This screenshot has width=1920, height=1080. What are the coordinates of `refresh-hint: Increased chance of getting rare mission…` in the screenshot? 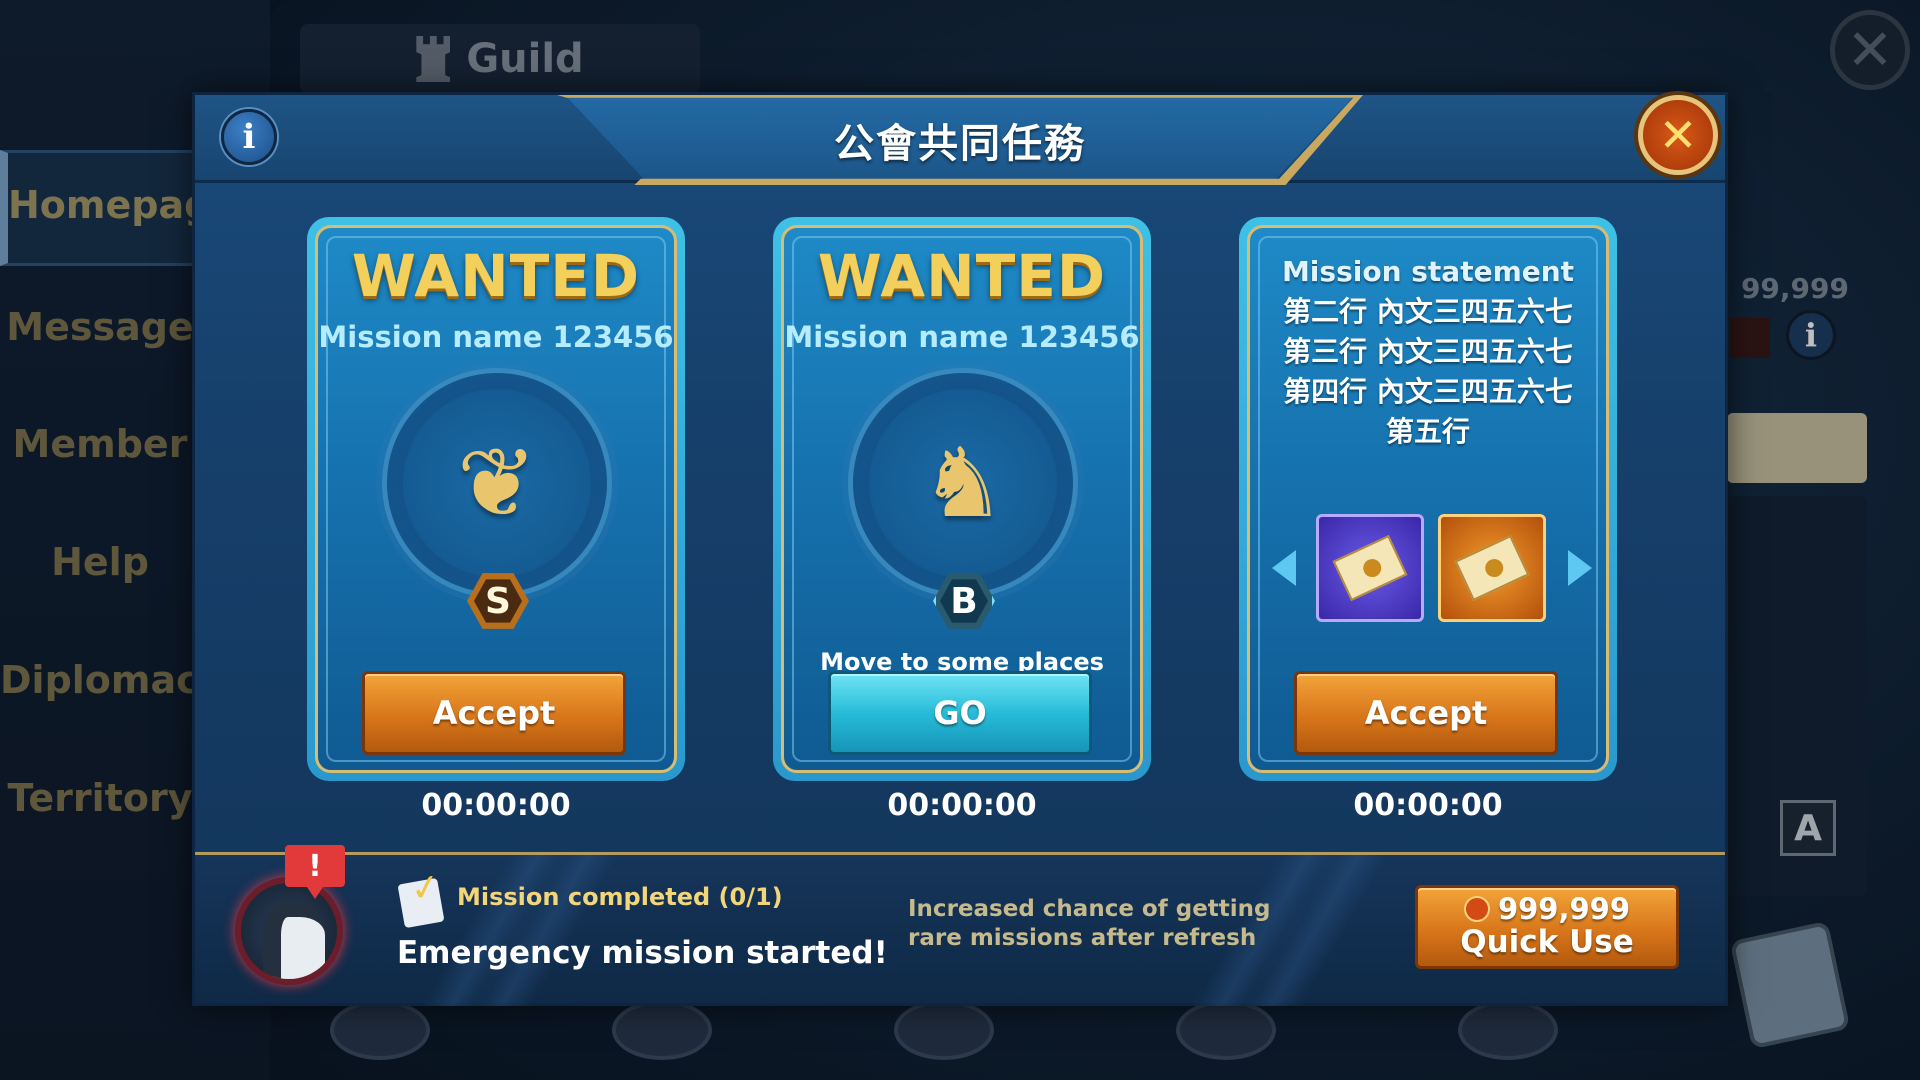 It's located at (1089, 923).